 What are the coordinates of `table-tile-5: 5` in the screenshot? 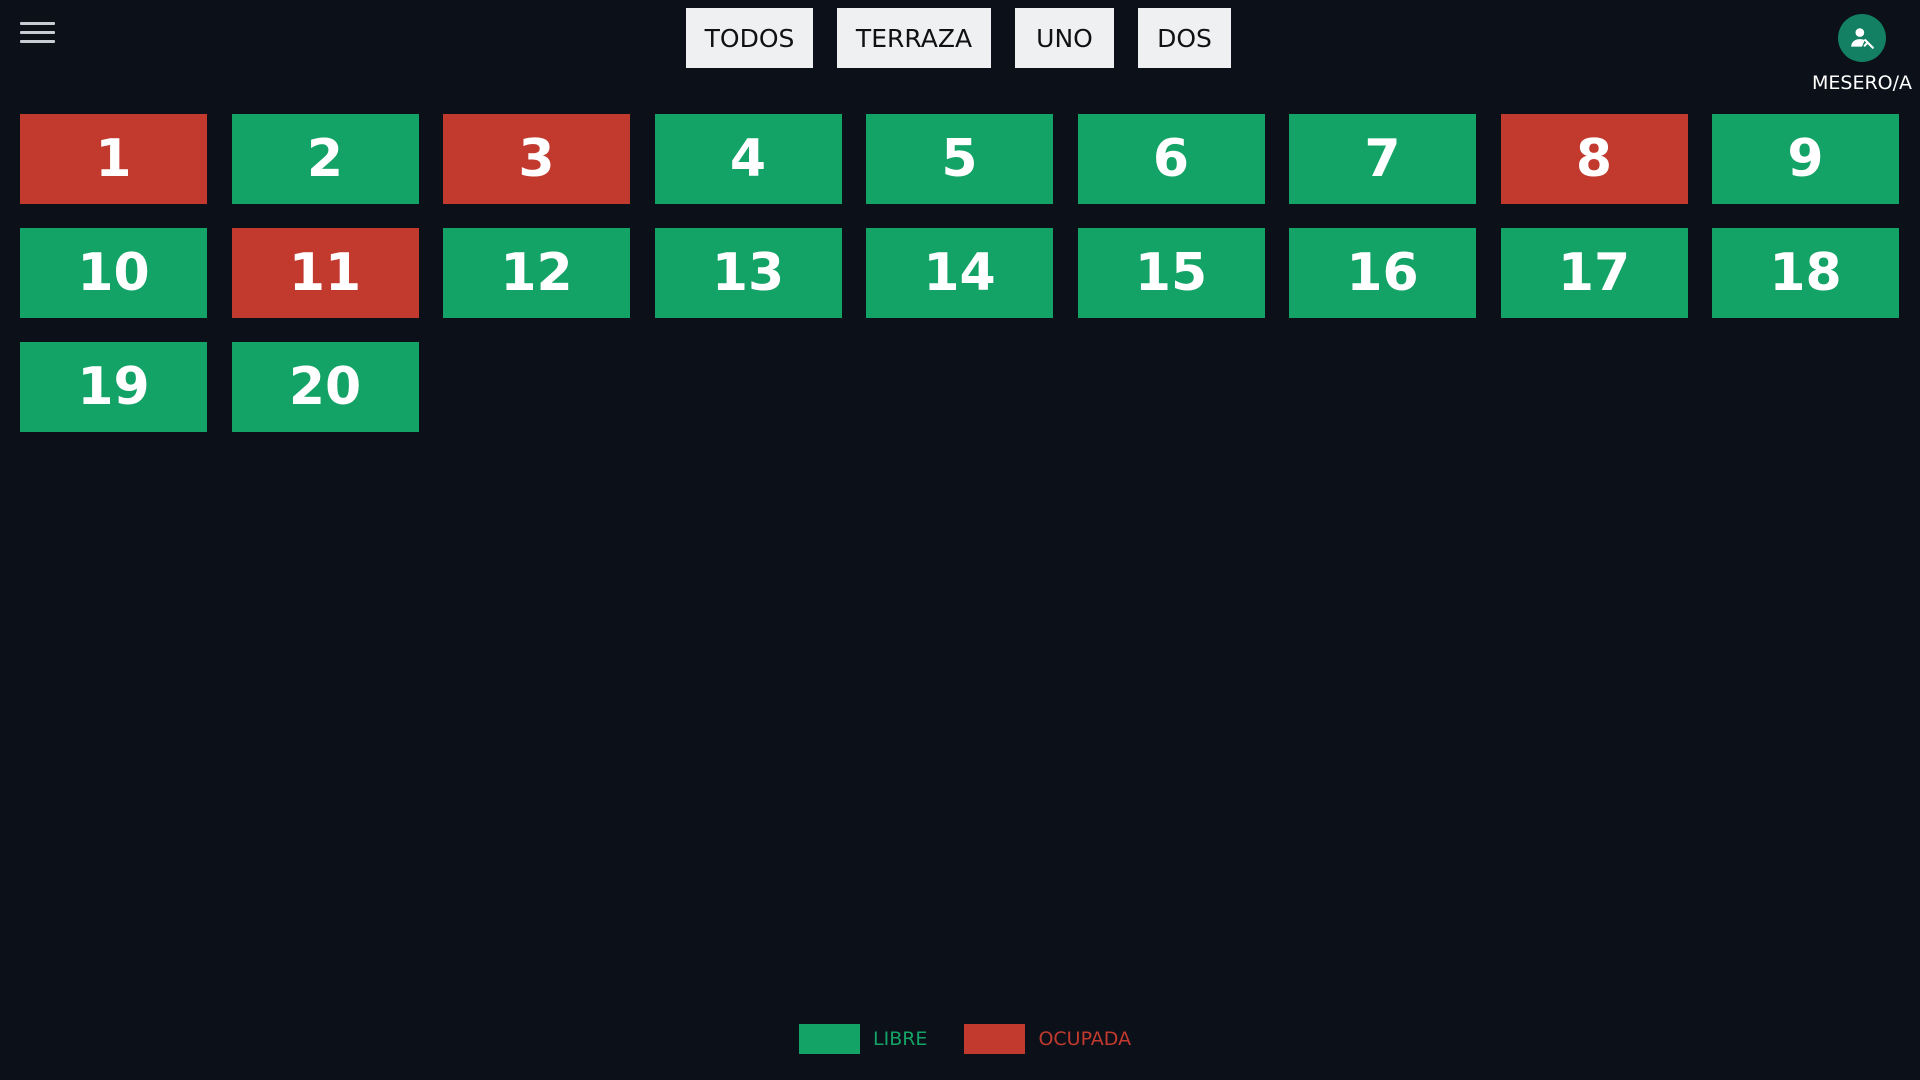 It's located at (959, 159).